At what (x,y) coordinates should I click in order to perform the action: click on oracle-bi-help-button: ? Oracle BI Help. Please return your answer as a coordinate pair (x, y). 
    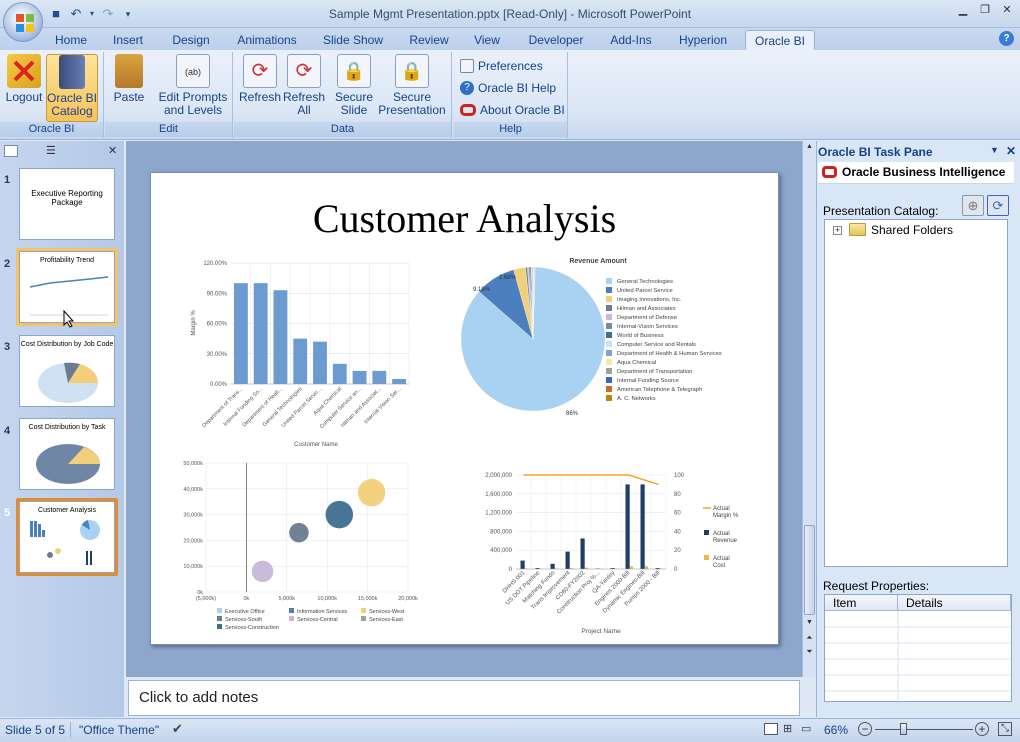
    Looking at the image, I should click on (508, 88).